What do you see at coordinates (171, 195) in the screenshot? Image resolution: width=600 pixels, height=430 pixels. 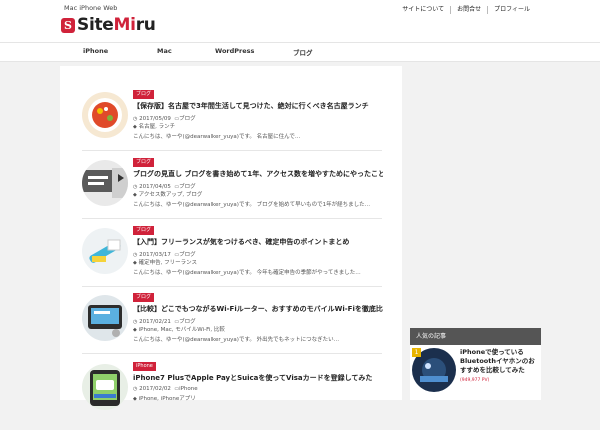 I see `post-tag-list: アクセス数アップ, ブログ` at bounding box center [171, 195].